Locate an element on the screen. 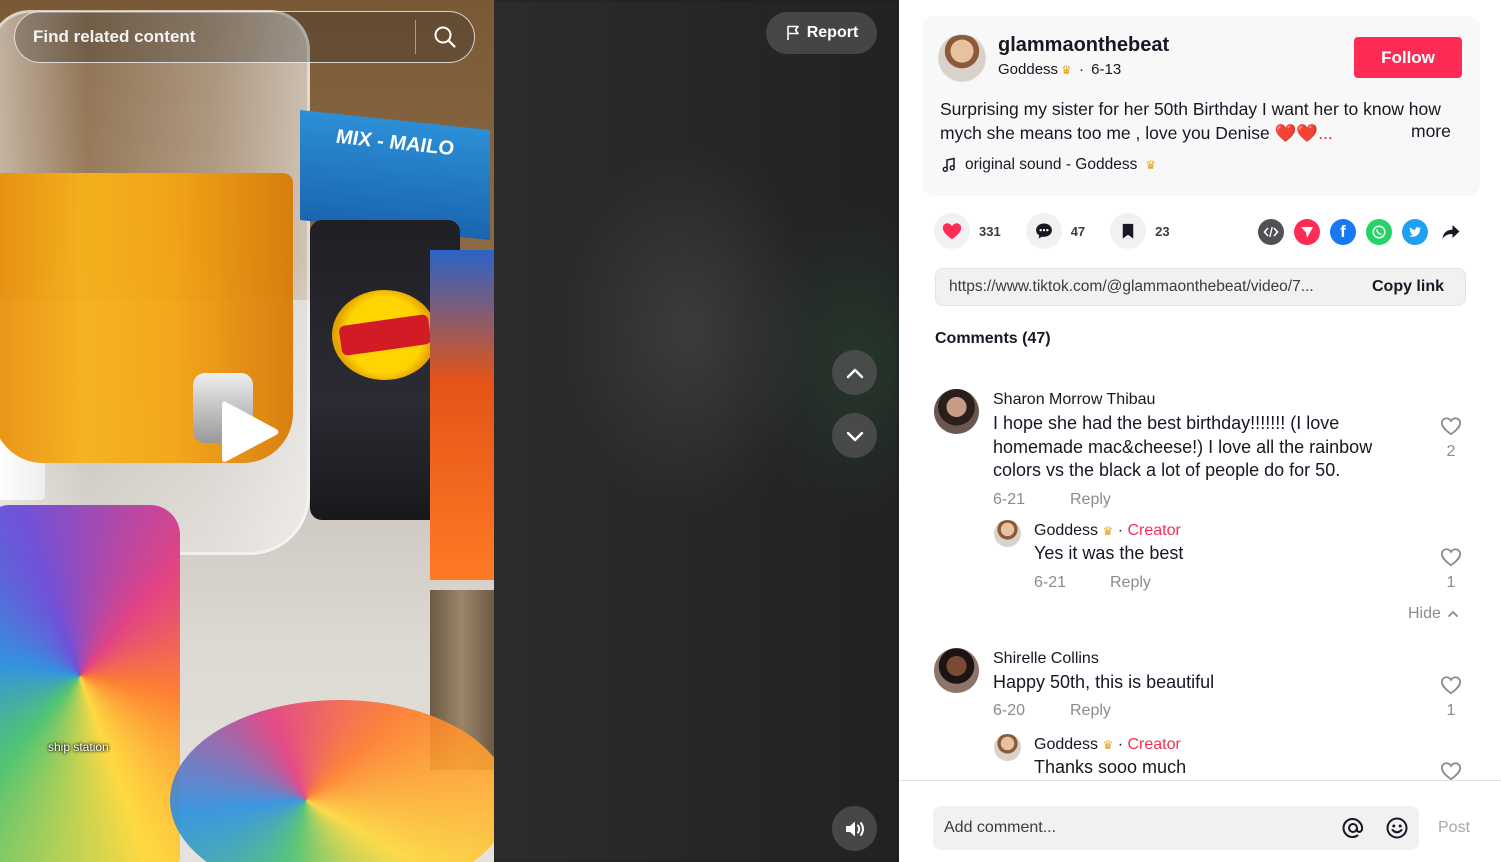  author-username: glammaonthebeat is located at coordinates (1083, 45).